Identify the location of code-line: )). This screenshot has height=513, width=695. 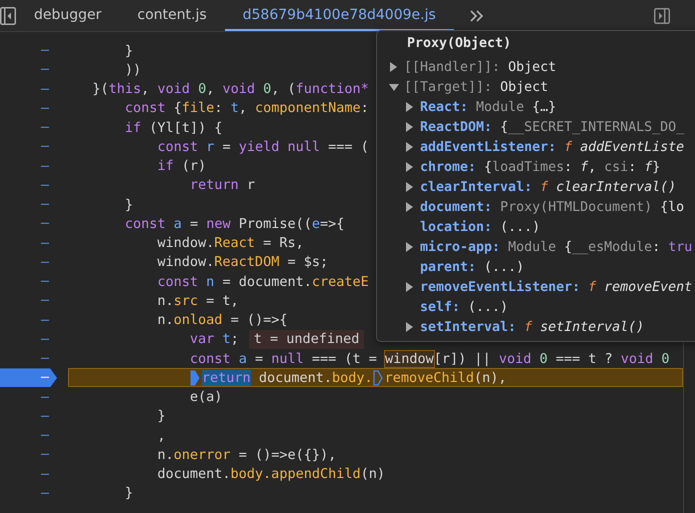
(133, 70).